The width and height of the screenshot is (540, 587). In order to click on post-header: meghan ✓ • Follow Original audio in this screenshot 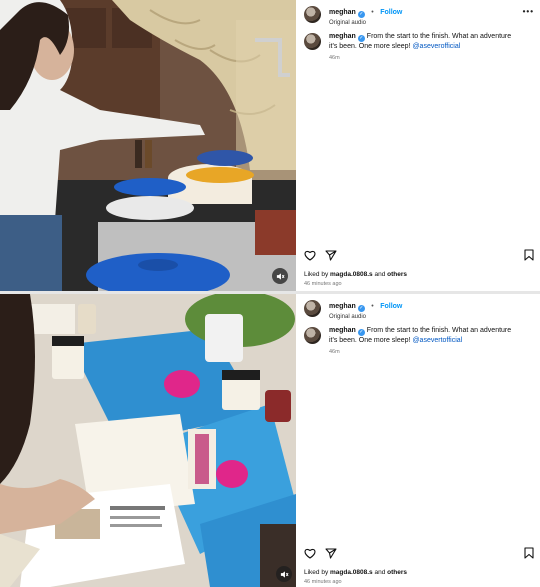, I will do `click(422, 310)`.